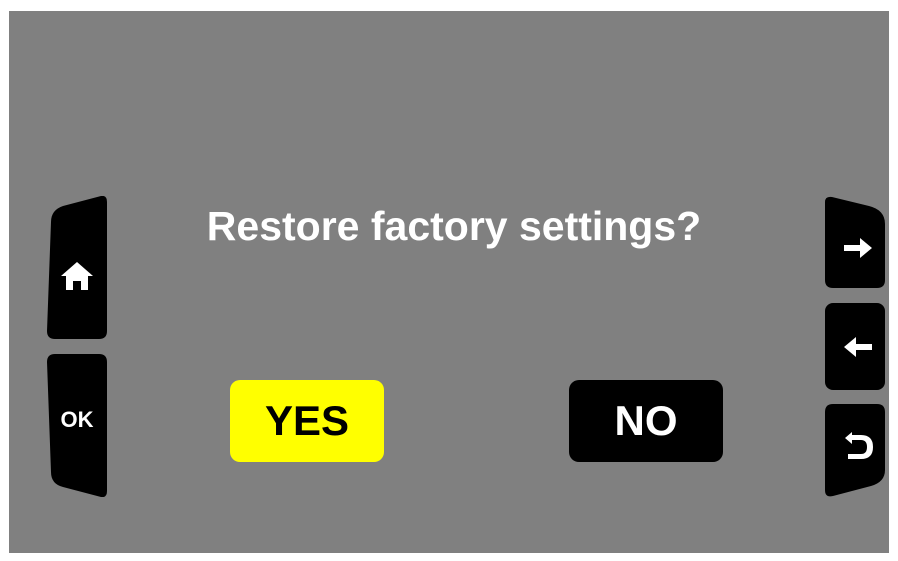 The image size is (898, 561). Describe the element at coordinates (454, 226) in the screenshot. I see `dialog-prompt: Restore factory settings?` at that location.